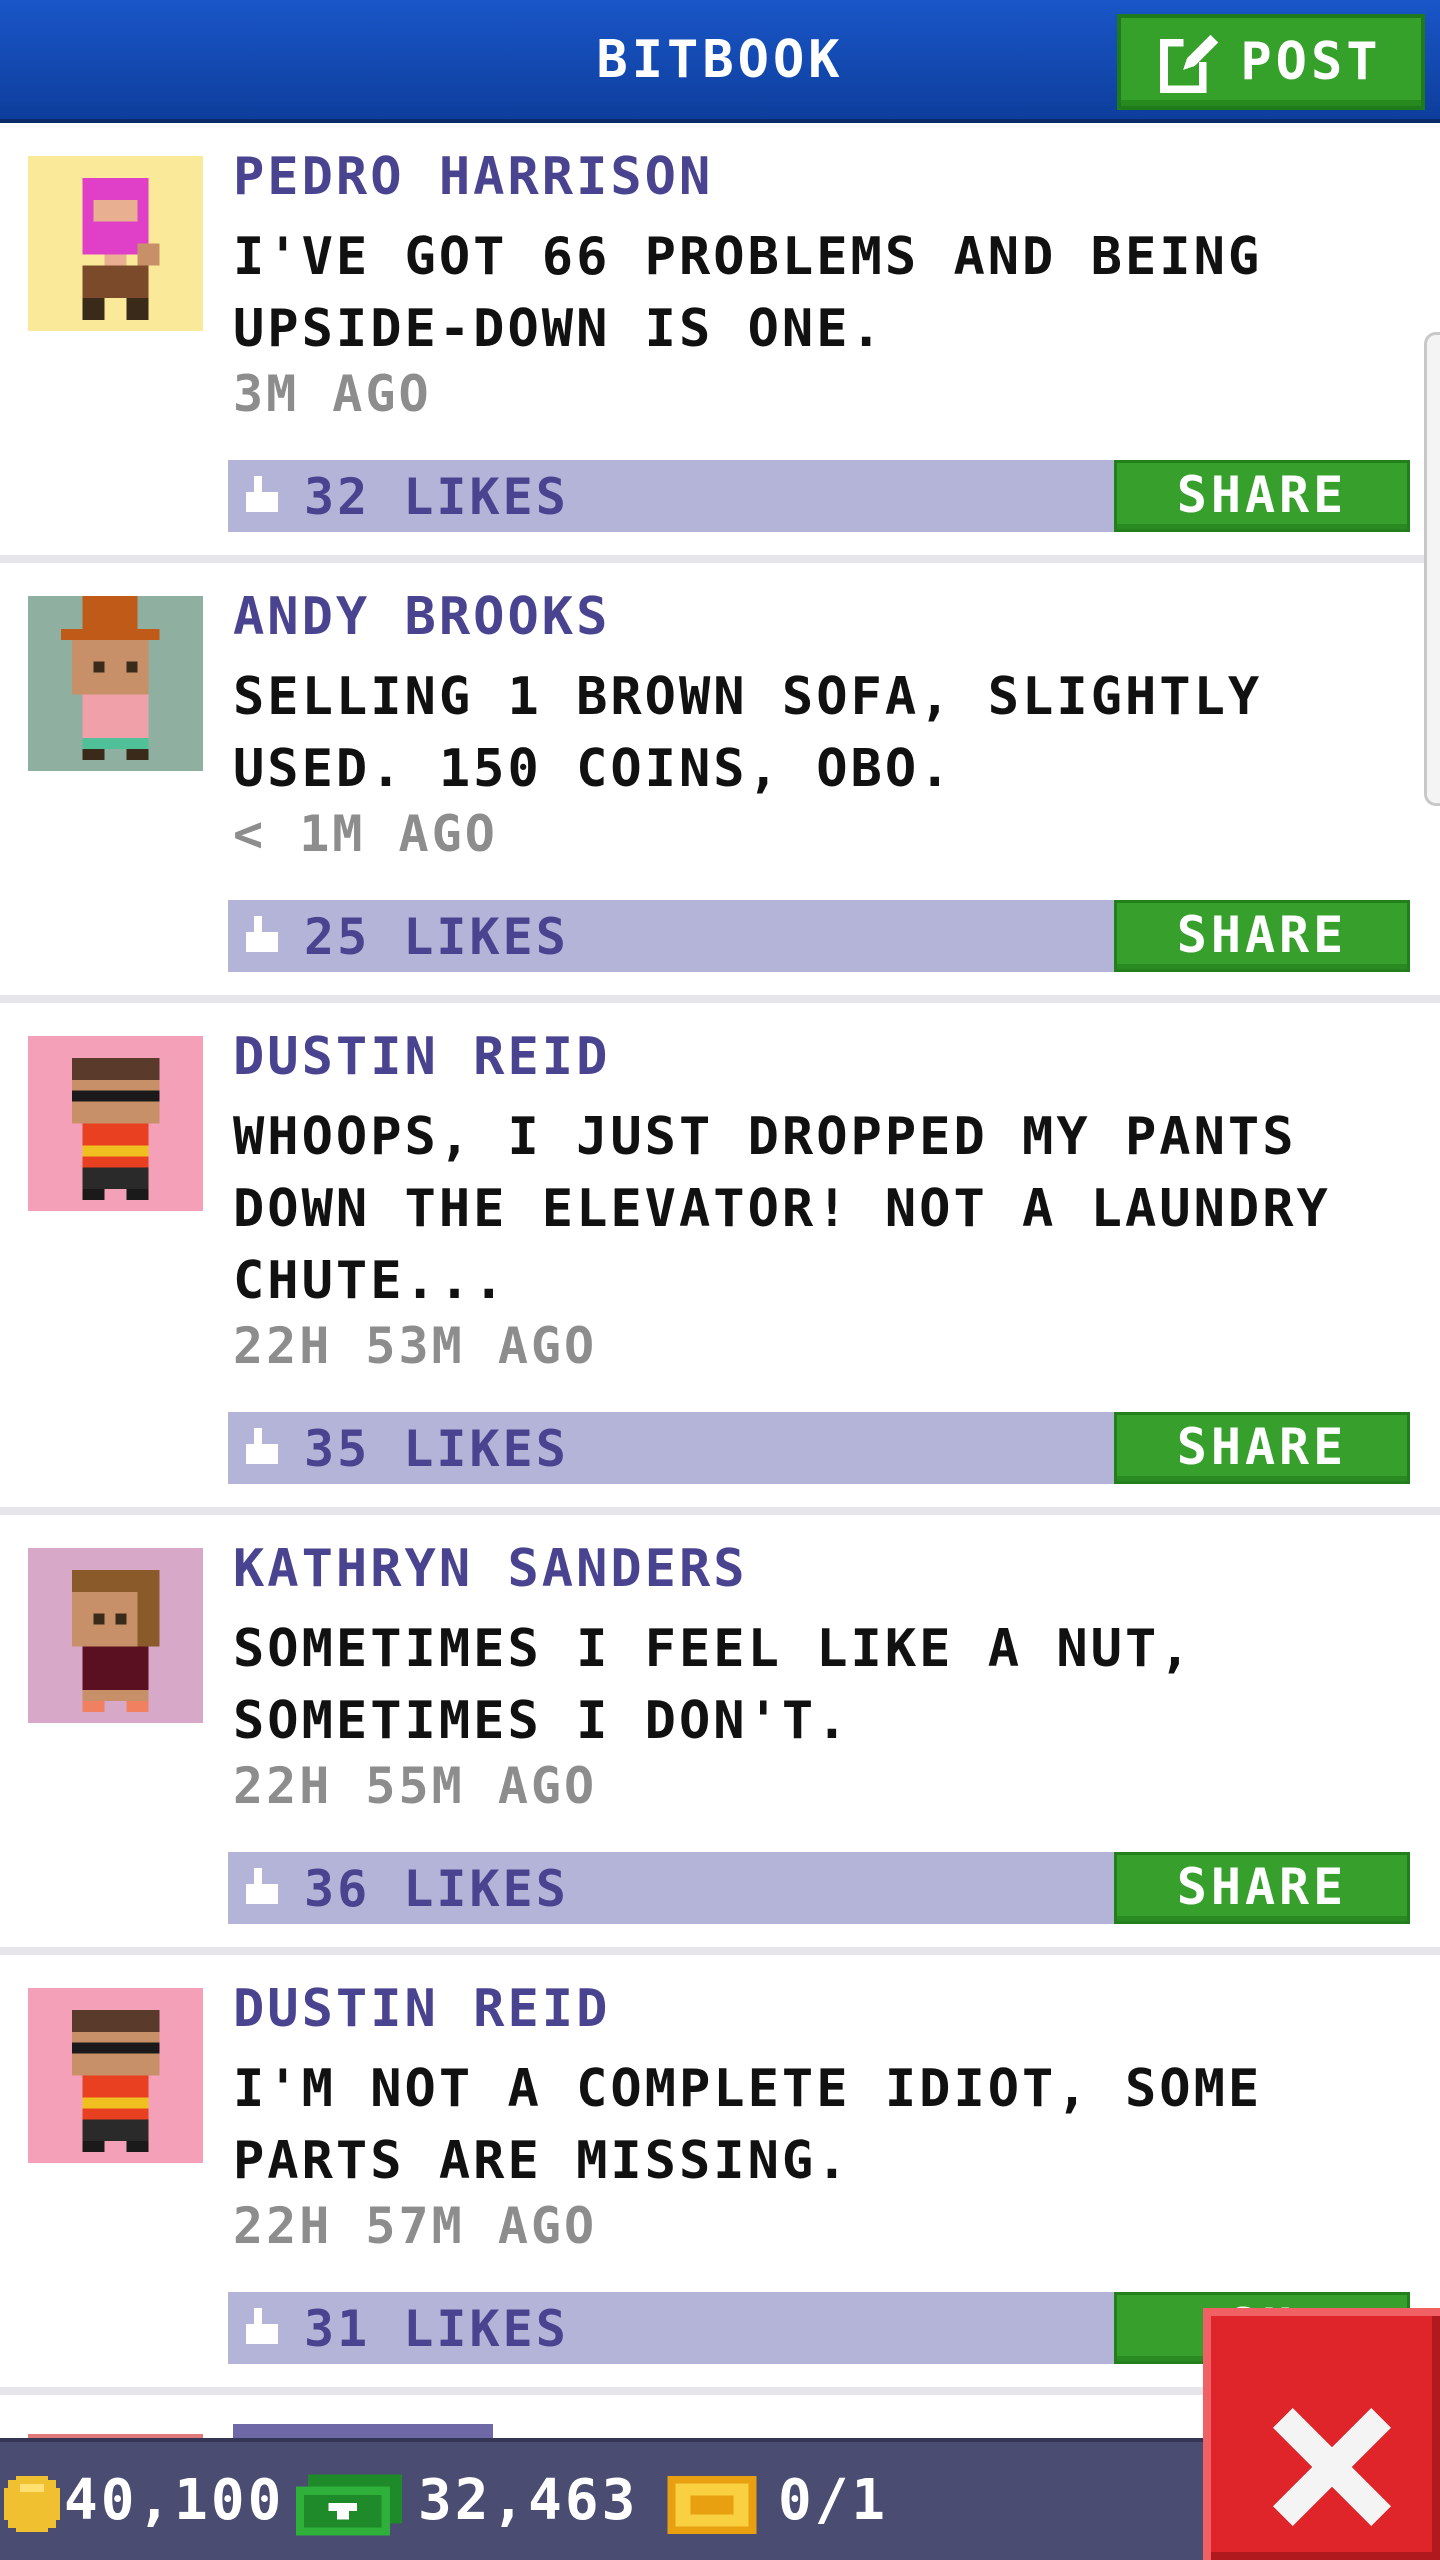 The image size is (1440, 2560). I want to click on cash-icon, so click(349, 2505).